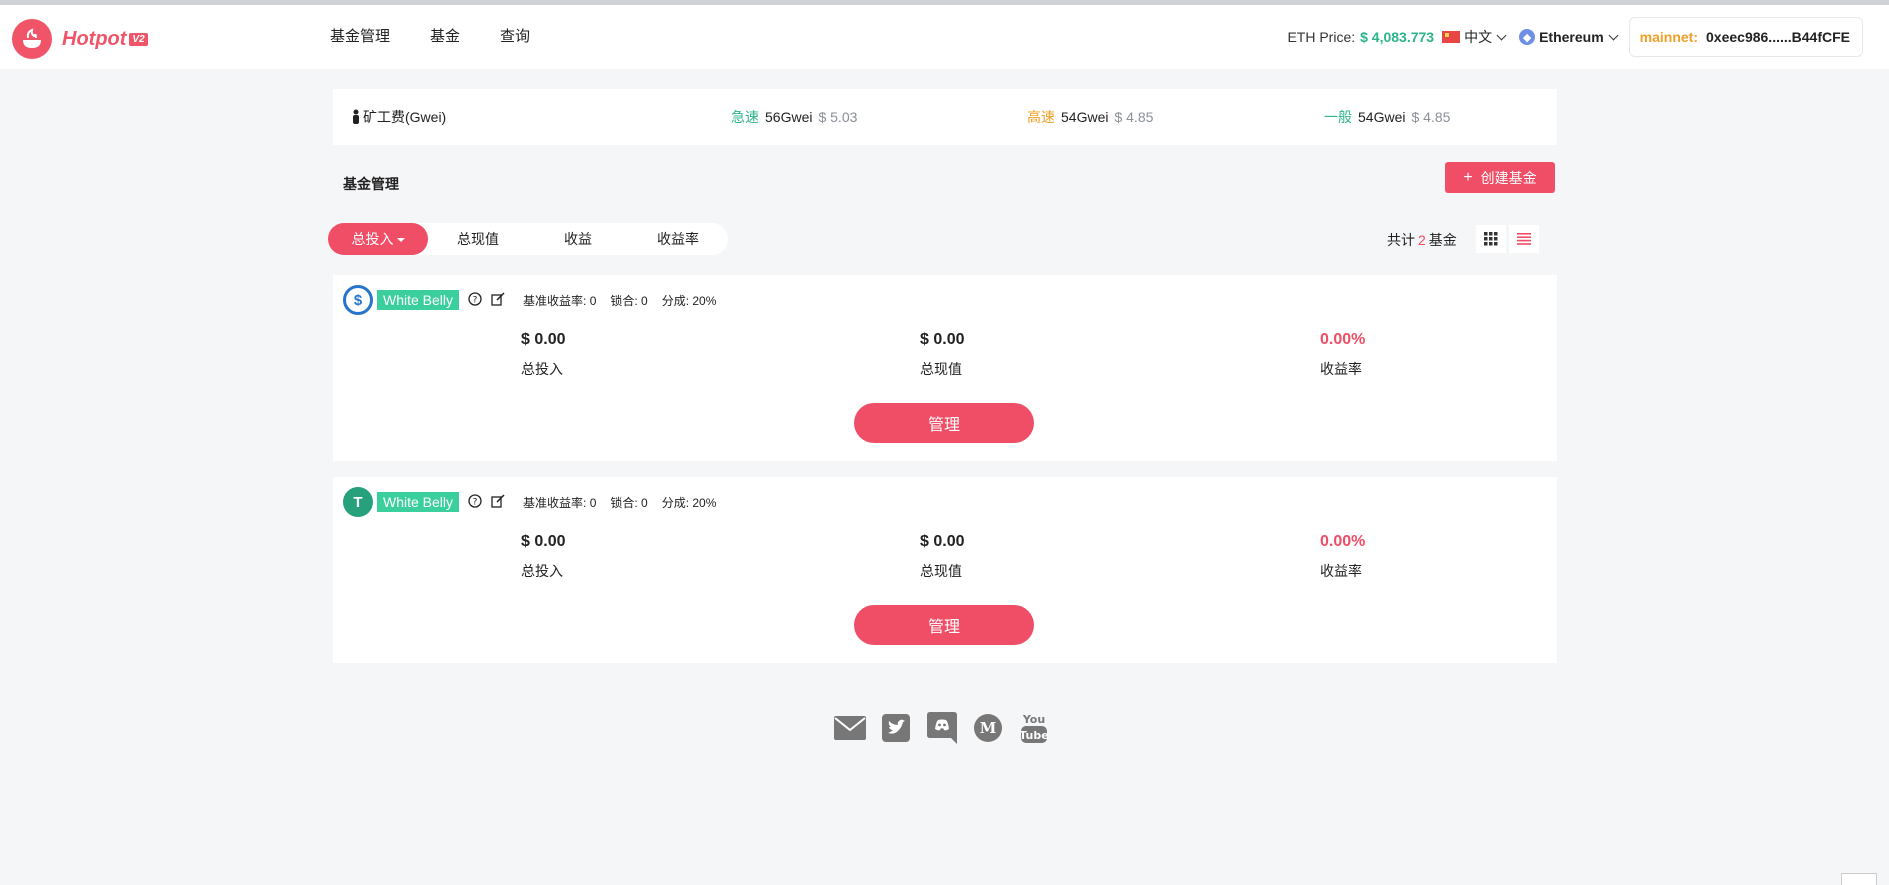 The height and width of the screenshot is (885, 1889). What do you see at coordinates (405, 117) in the screenshot?
I see `gas-title-text: 矿工费(Gwei)` at bounding box center [405, 117].